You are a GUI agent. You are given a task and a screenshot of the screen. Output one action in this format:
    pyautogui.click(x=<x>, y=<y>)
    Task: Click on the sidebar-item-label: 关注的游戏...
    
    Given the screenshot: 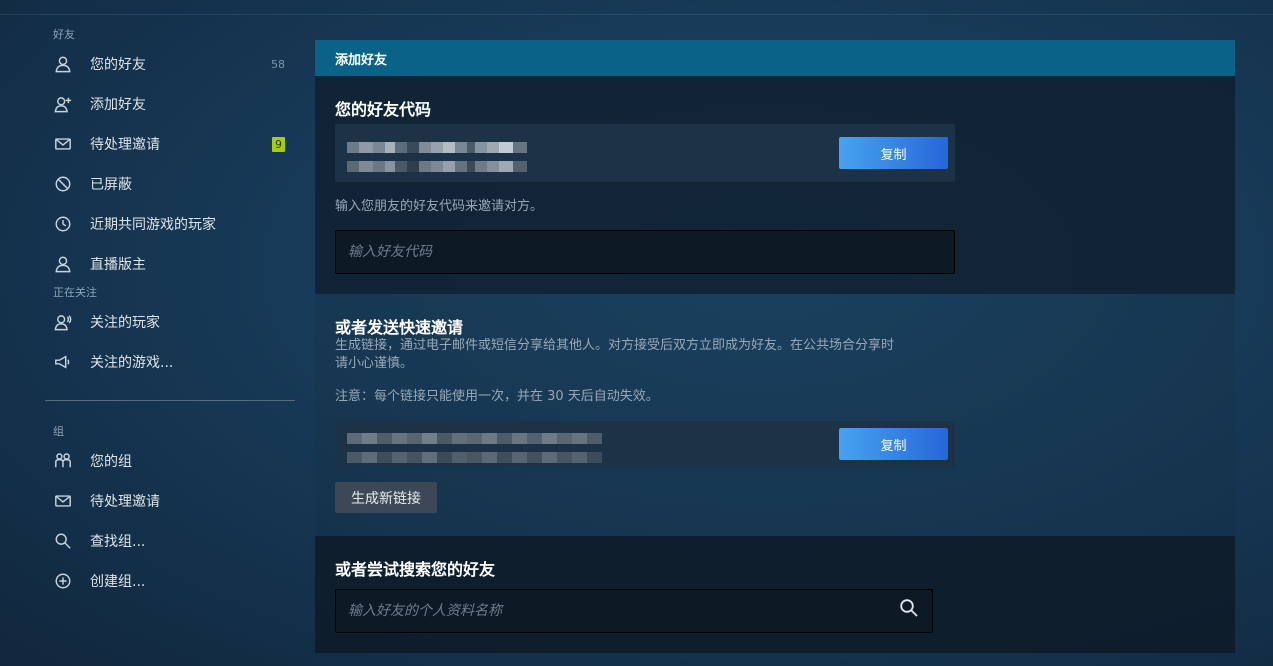 What is the action you would take?
    pyautogui.click(x=132, y=363)
    